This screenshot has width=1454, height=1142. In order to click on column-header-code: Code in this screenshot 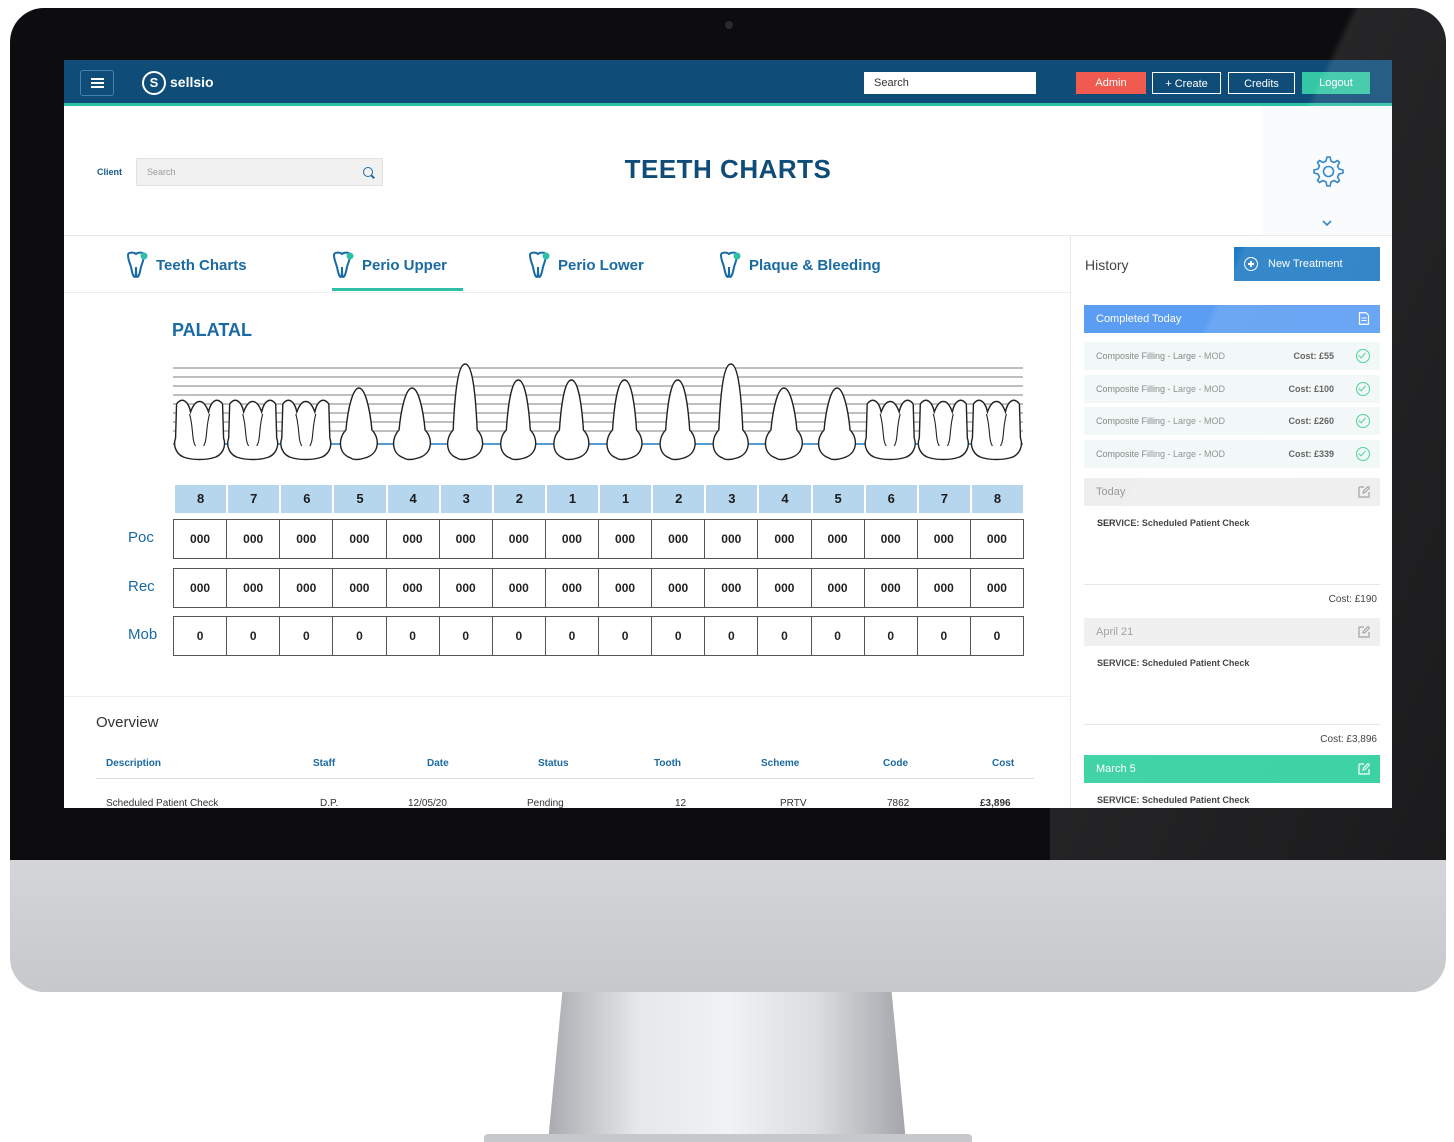, I will do `click(895, 763)`.